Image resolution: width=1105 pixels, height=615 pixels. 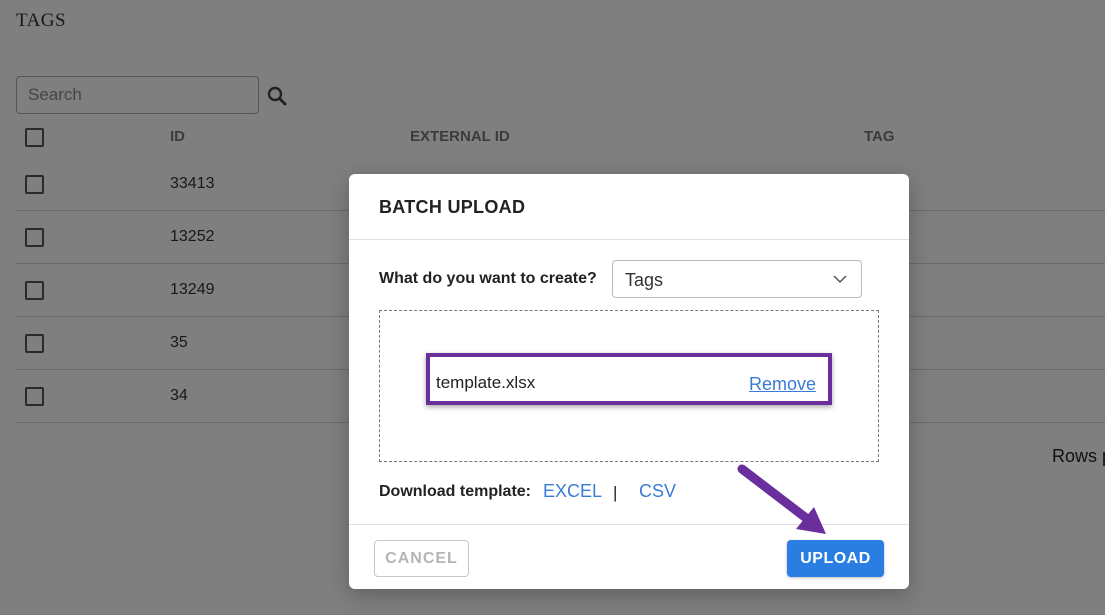 I want to click on dialog-divider, so click(x=629, y=239).